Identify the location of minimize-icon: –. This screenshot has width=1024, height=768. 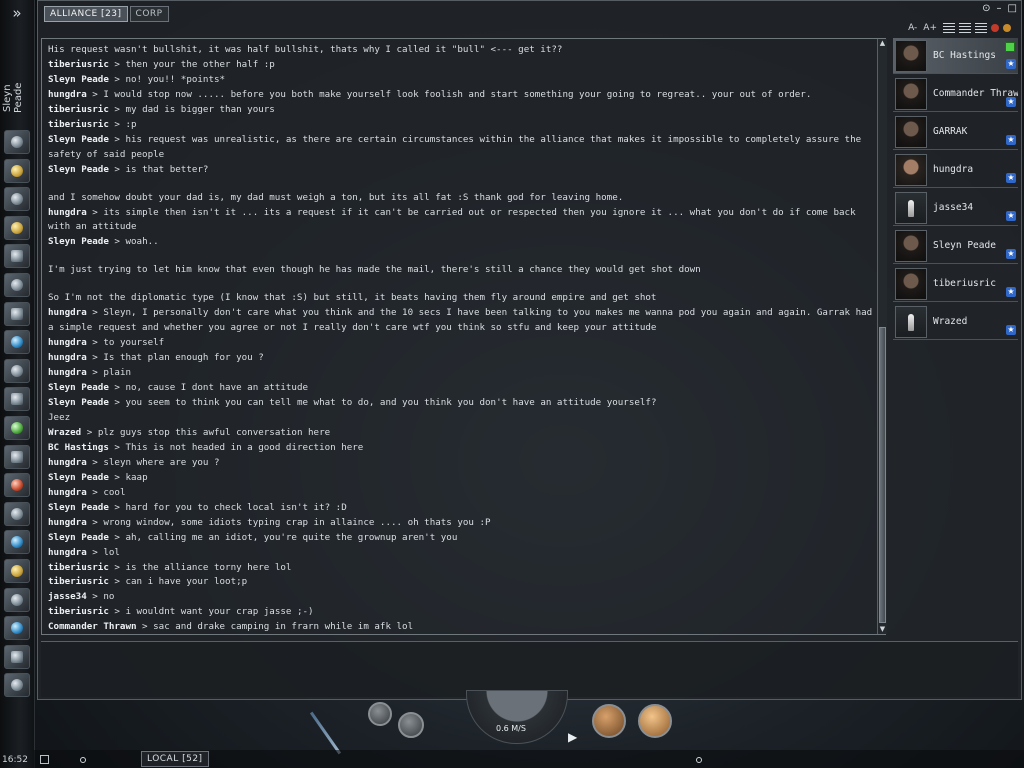
(999, 8).